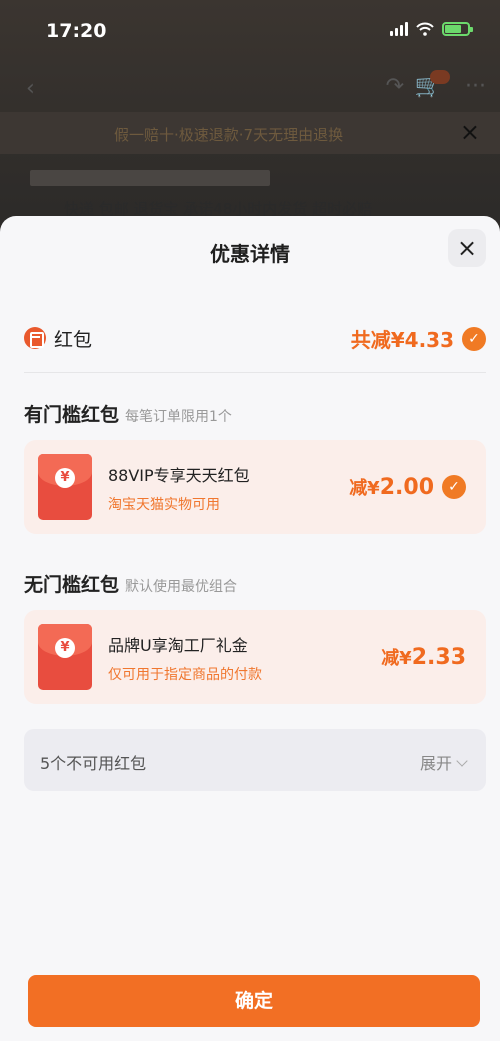 The height and width of the screenshot is (1041, 500). Describe the element at coordinates (181, 587) in the screenshot. I see `no-threshold-section-subtitle: 默认使用最优组合` at that location.